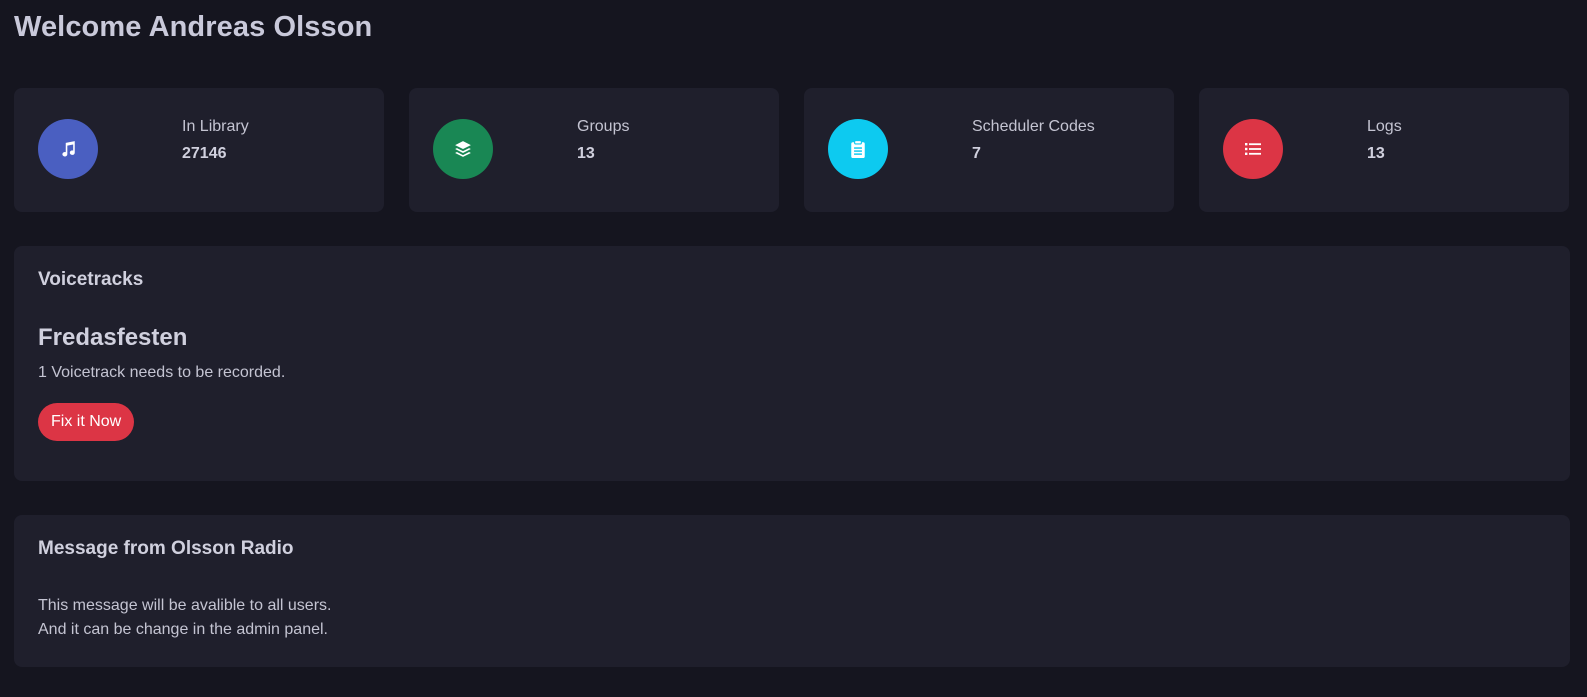 The width and height of the screenshot is (1587, 697). I want to click on voicetracks-title: Voicetracks, so click(91, 279).